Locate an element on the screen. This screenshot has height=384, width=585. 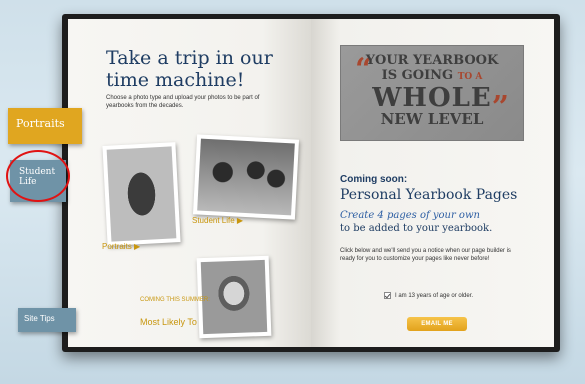
age-checkbox is located at coordinates (387, 295).